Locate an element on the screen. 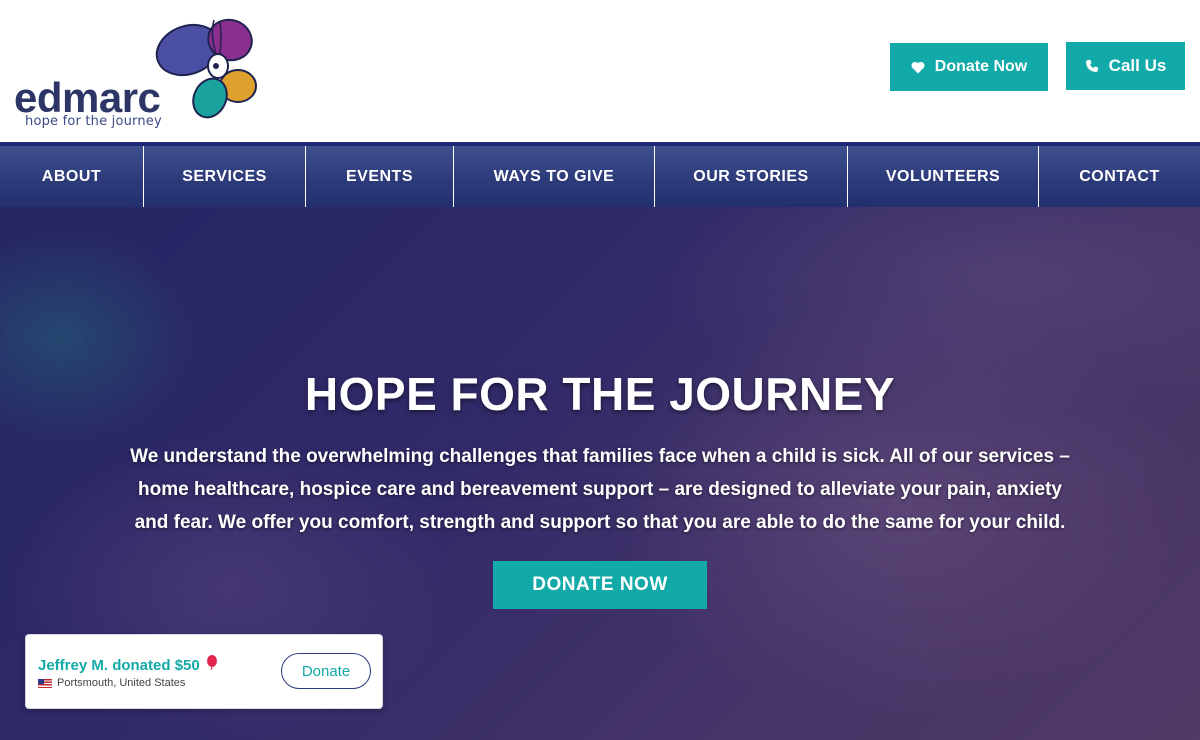 This screenshot has height=740, width=1200. donate-now-label: Donate Now is located at coordinates (981, 66).